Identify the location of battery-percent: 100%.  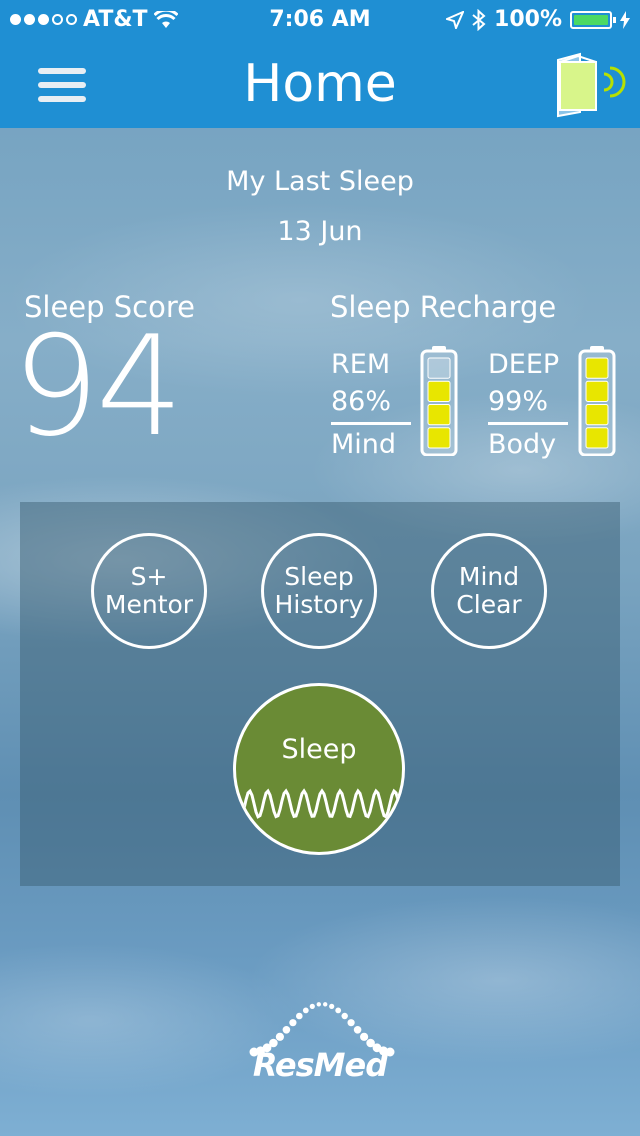
(528, 19).